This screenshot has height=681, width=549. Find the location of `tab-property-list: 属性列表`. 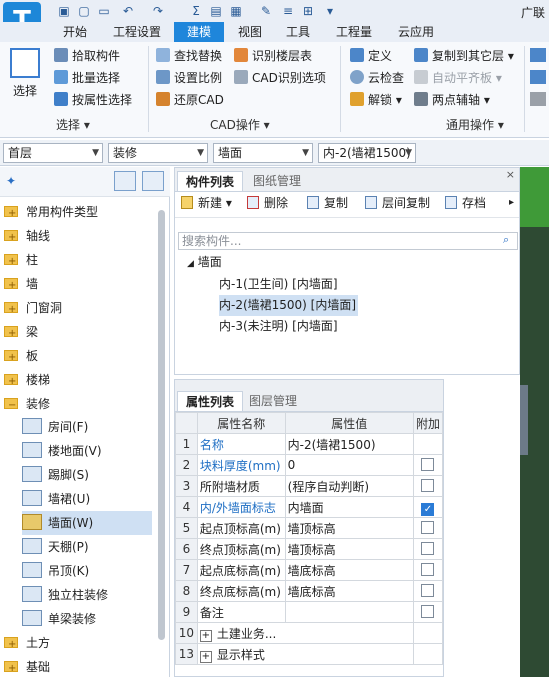

tab-property-list: 属性列表 is located at coordinates (210, 401).